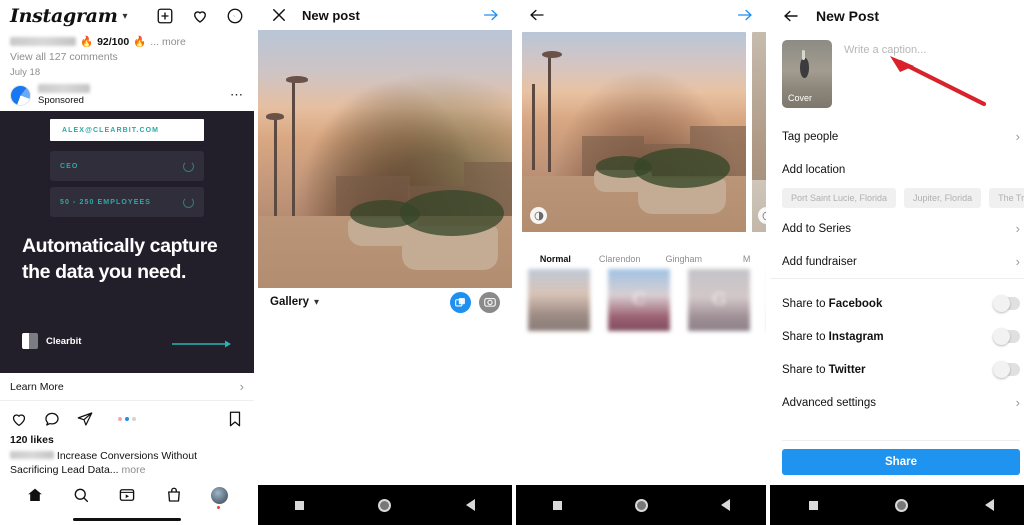  I want to click on cover-thumbnail: Cover, so click(807, 74).